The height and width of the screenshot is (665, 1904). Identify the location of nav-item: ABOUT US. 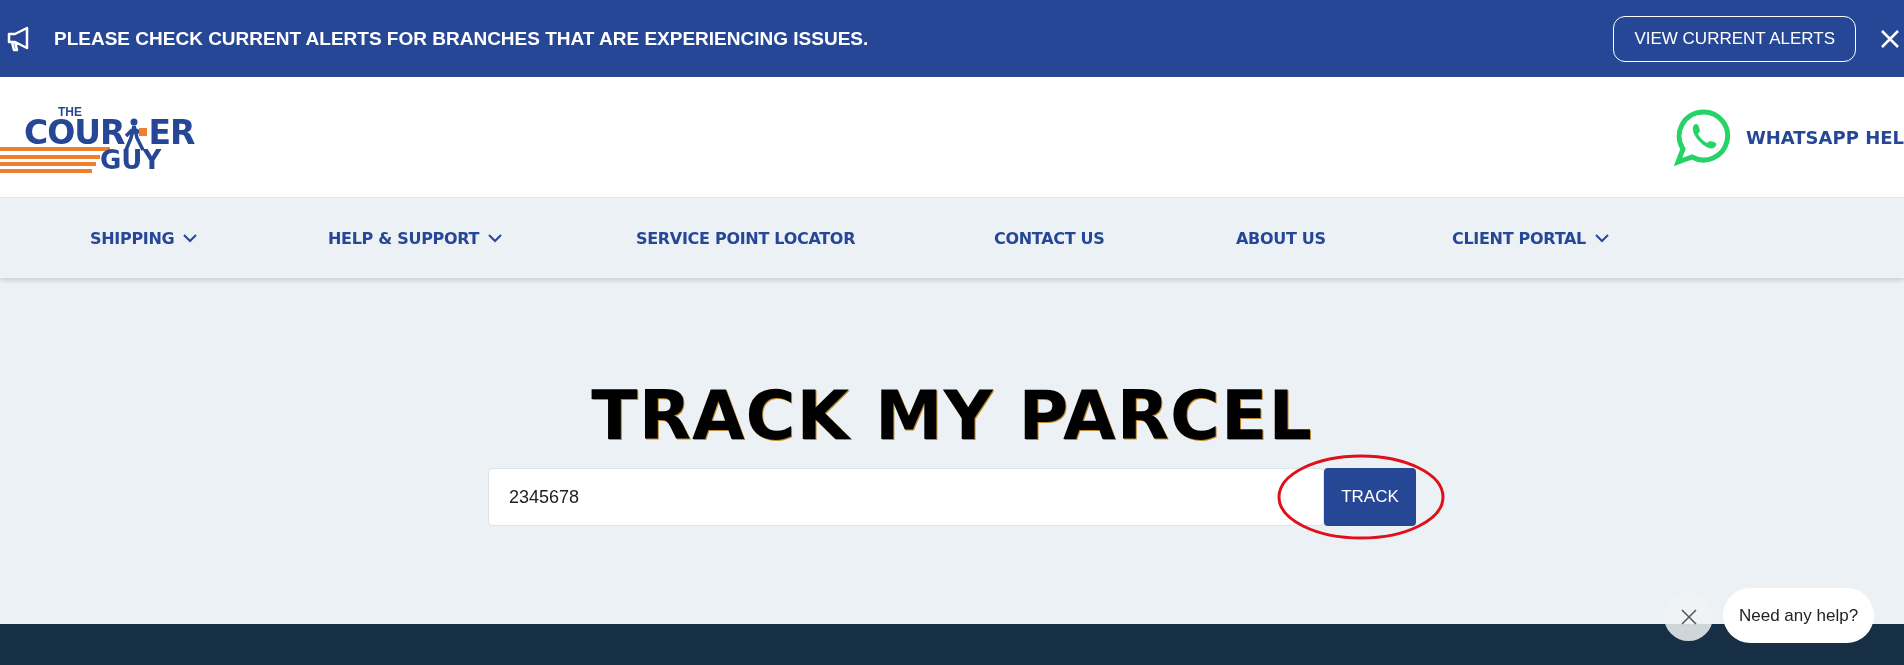
(1281, 238).